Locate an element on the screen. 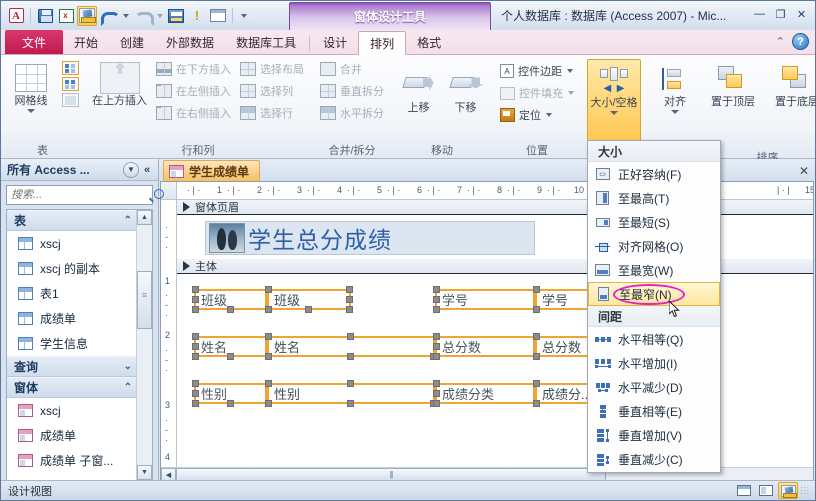 The image size is (816, 501). nav-group-tables: 表 ⌃ is located at coordinates (71, 220).